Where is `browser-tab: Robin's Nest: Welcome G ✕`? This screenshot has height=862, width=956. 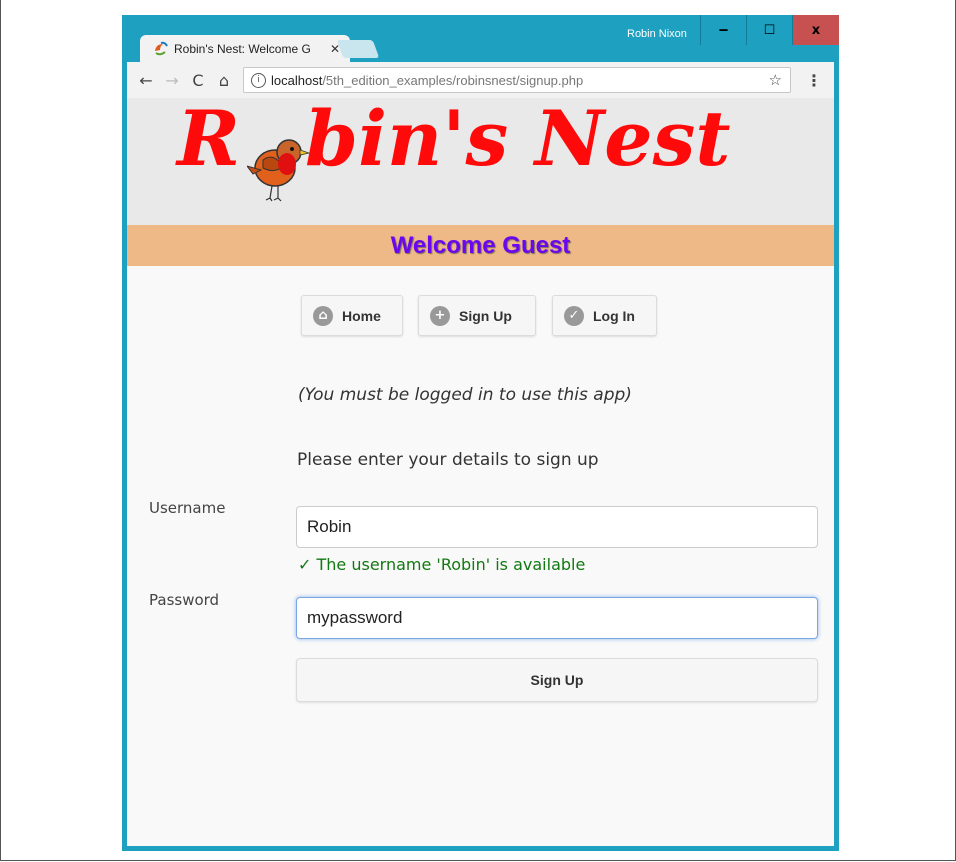 browser-tab: Robin's Nest: Welcome G ✕ is located at coordinates (245, 48).